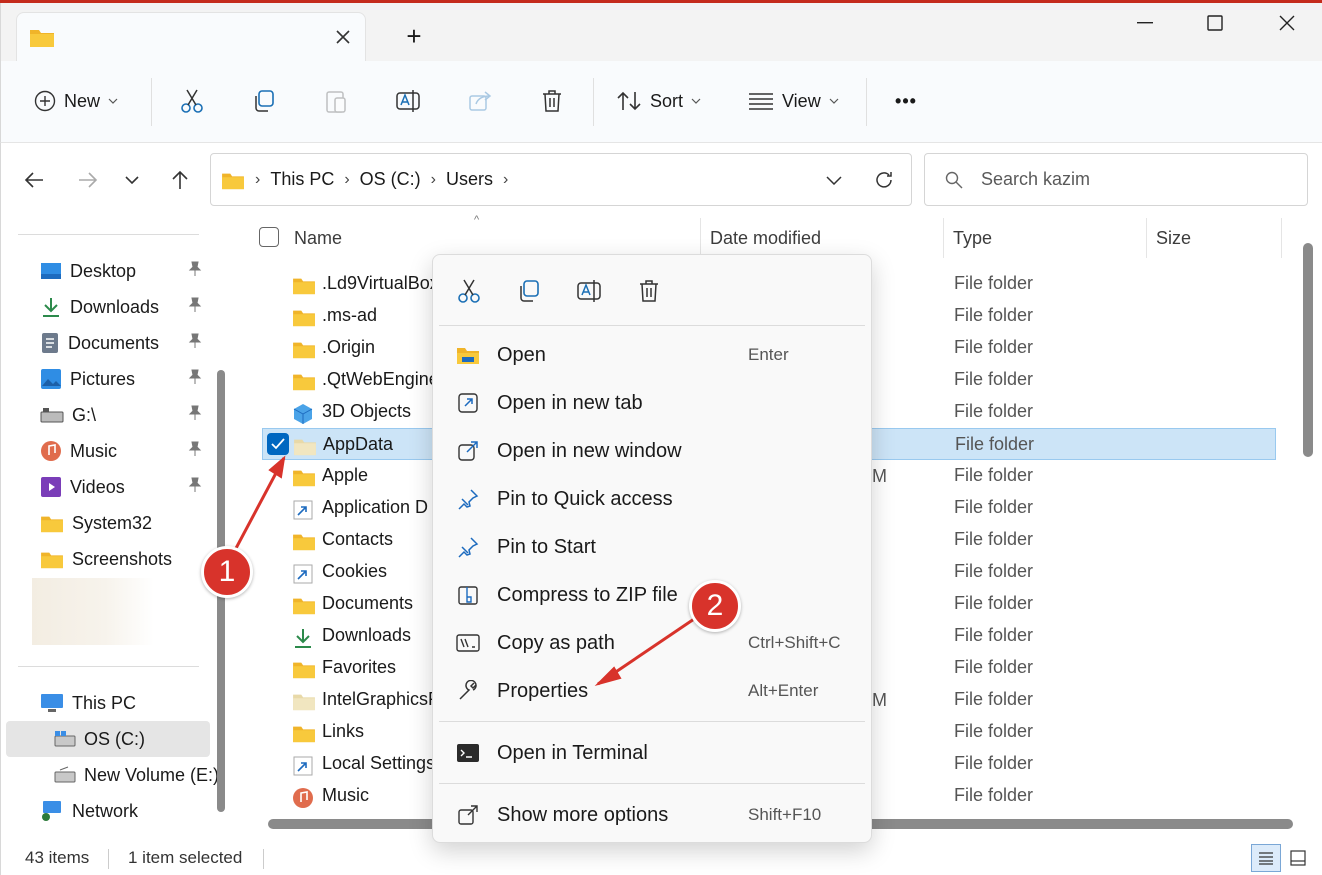  I want to click on step-1-badge: 1, so click(227, 572).